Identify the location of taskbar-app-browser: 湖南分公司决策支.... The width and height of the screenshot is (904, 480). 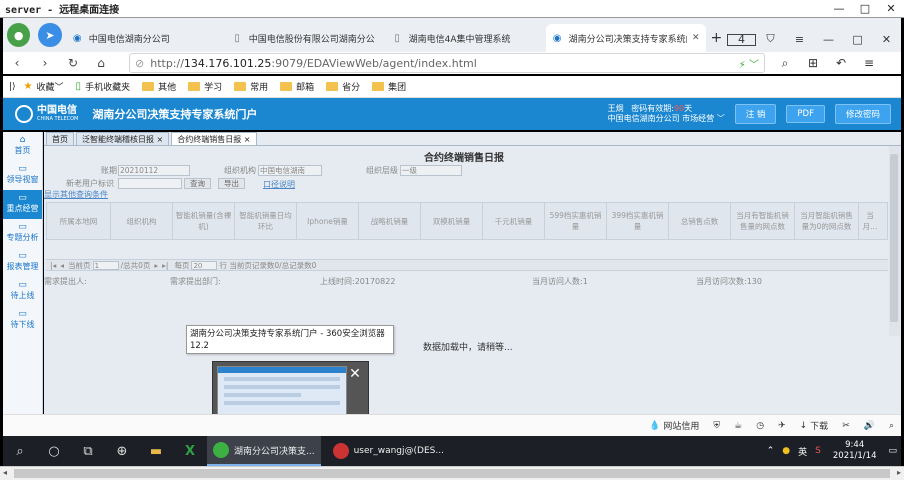
(264, 451).